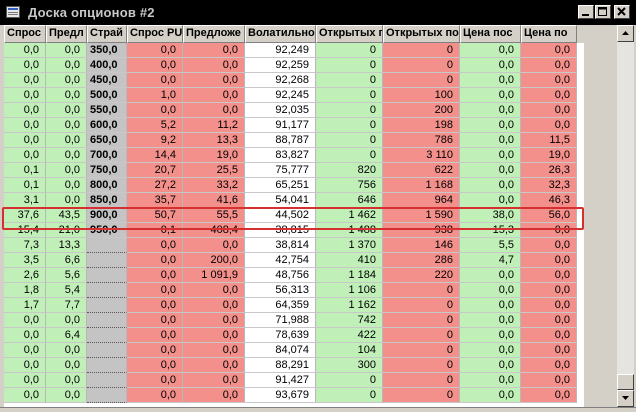 The image size is (636, 412). What do you see at coordinates (349, 185) in the screenshot?
I see `table-cell: 756` at bounding box center [349, 185].